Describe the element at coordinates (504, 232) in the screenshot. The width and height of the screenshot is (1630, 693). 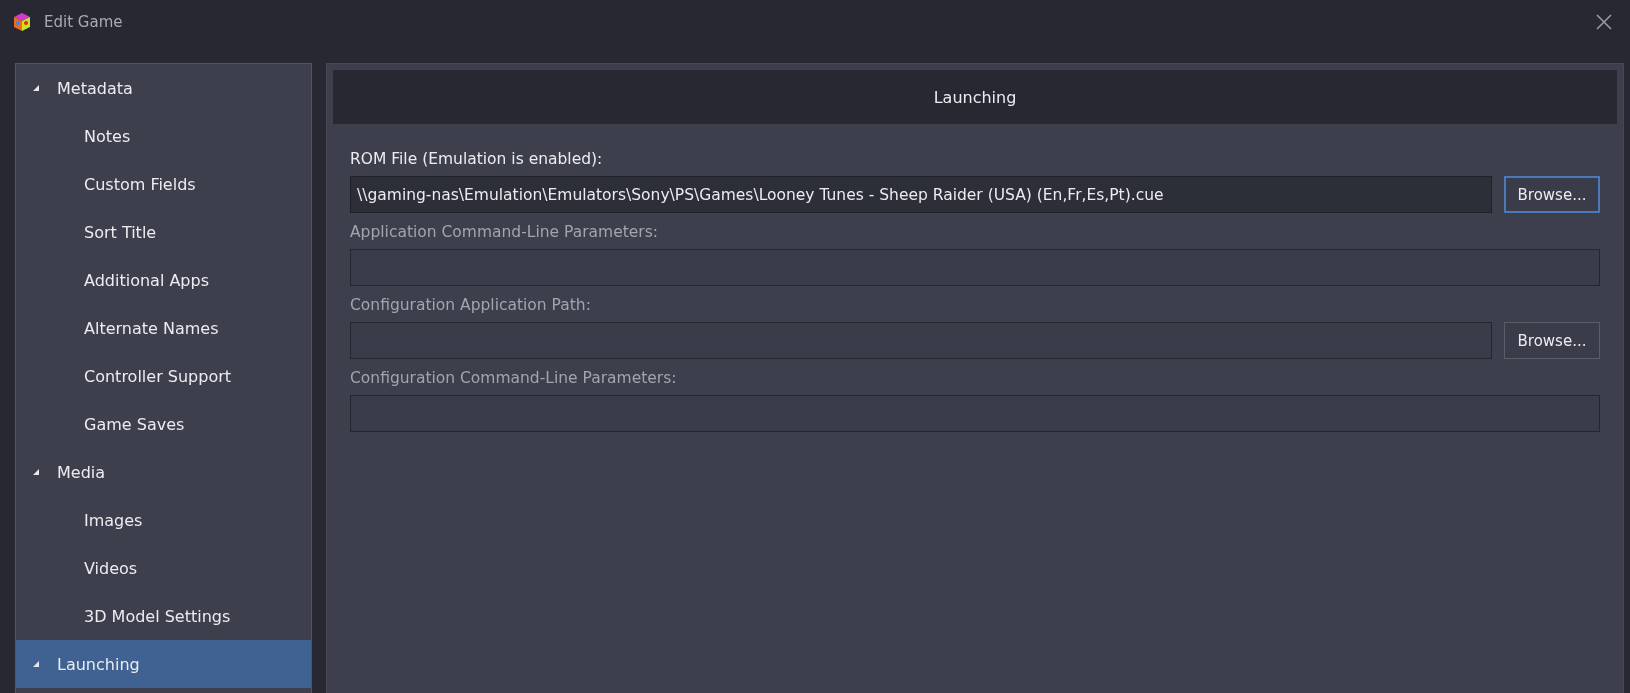
I see `field-label: Application Command-Line Parameters:` at that location.